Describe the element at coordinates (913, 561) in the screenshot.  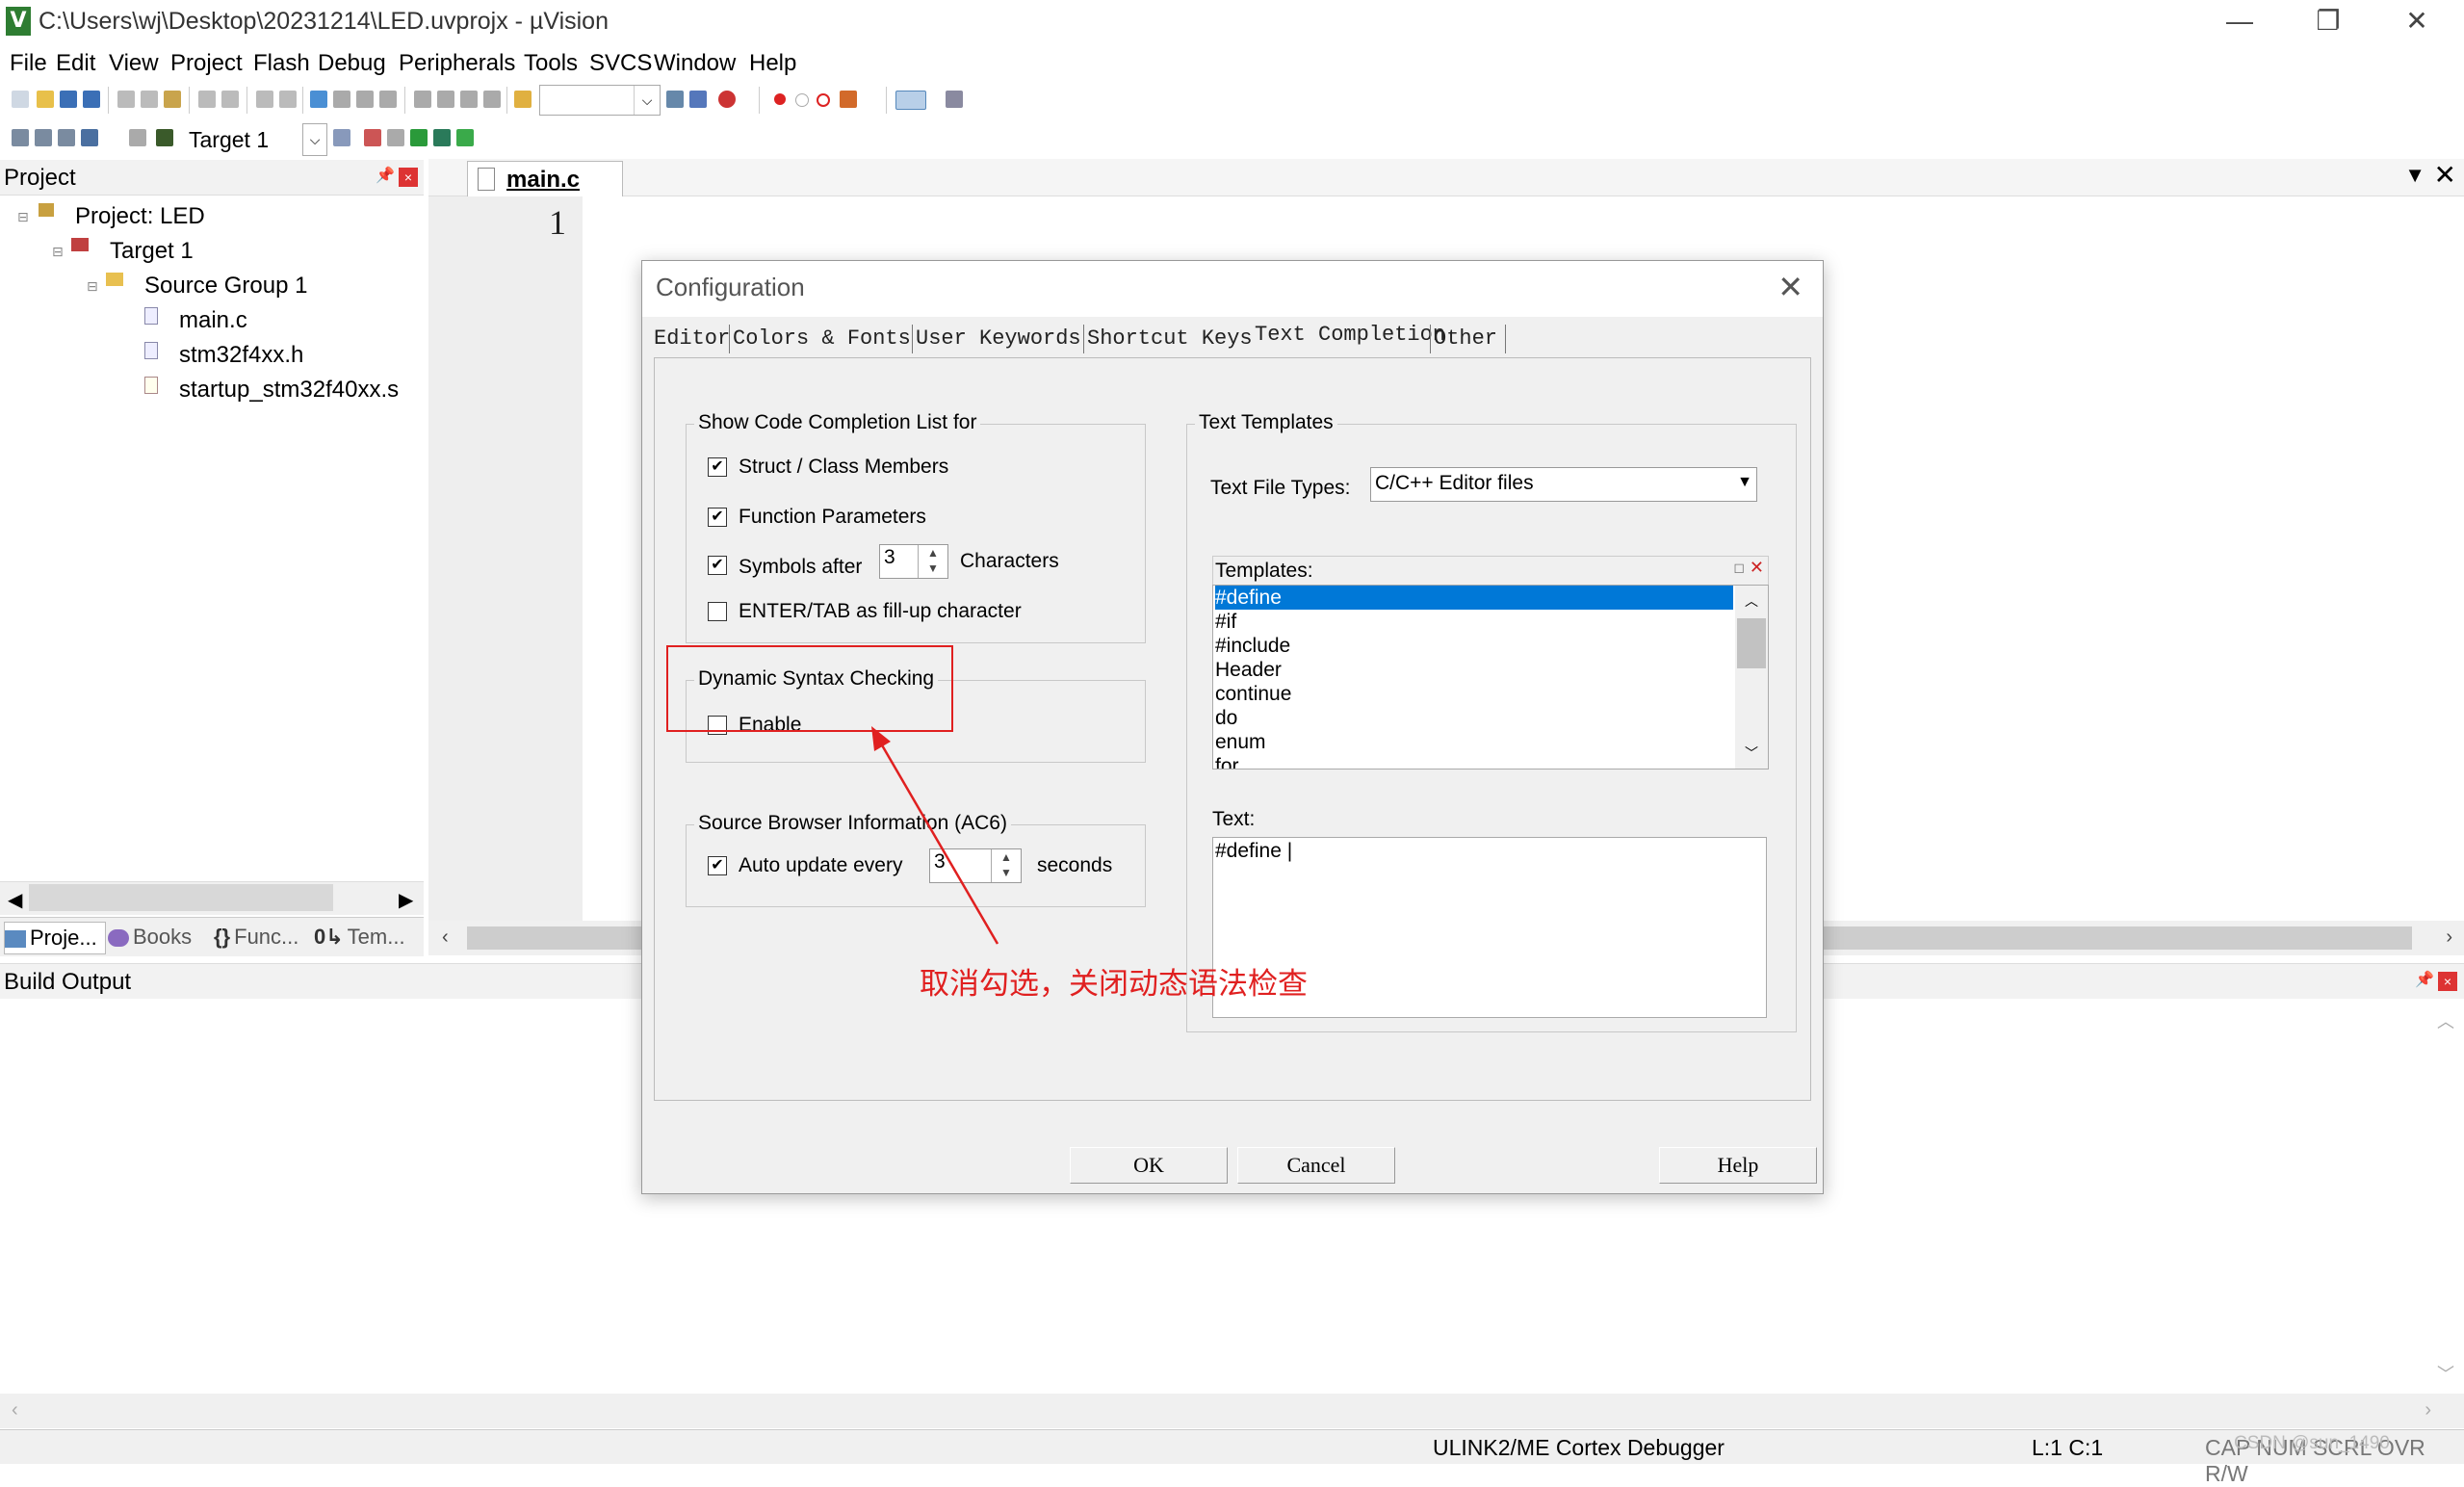
I see `symbols-after-spinner: 3 ▲ ▼` at that location.